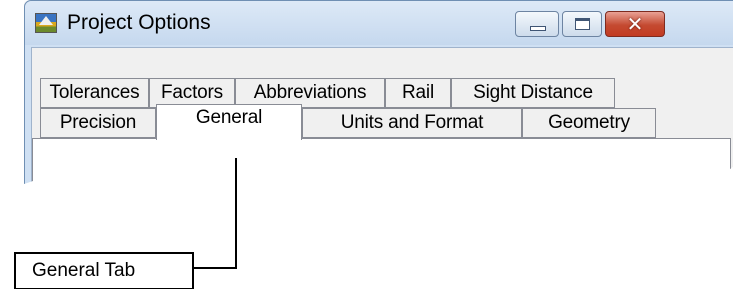 This screenshot has width=733, height=289. What do you see at coordinates (215, 268) in the screenshot?
I see `callout-leader-horizontal` at bounding box center [215, 268].